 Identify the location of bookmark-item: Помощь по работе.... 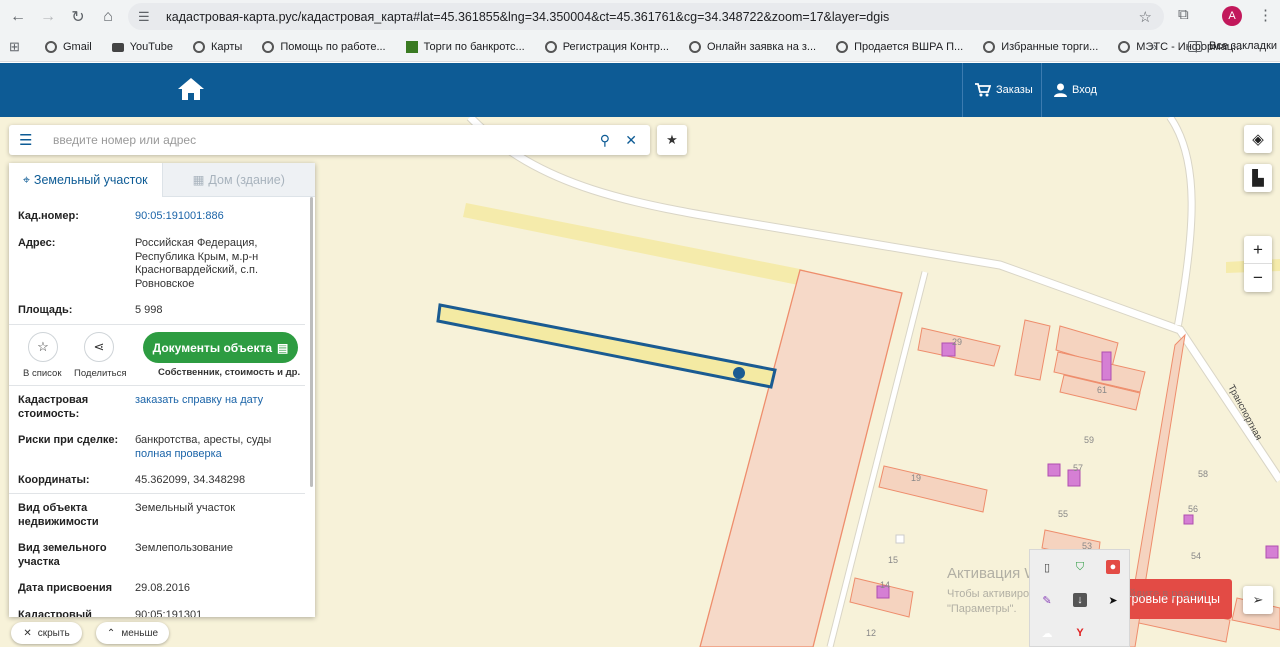
(324, 47).